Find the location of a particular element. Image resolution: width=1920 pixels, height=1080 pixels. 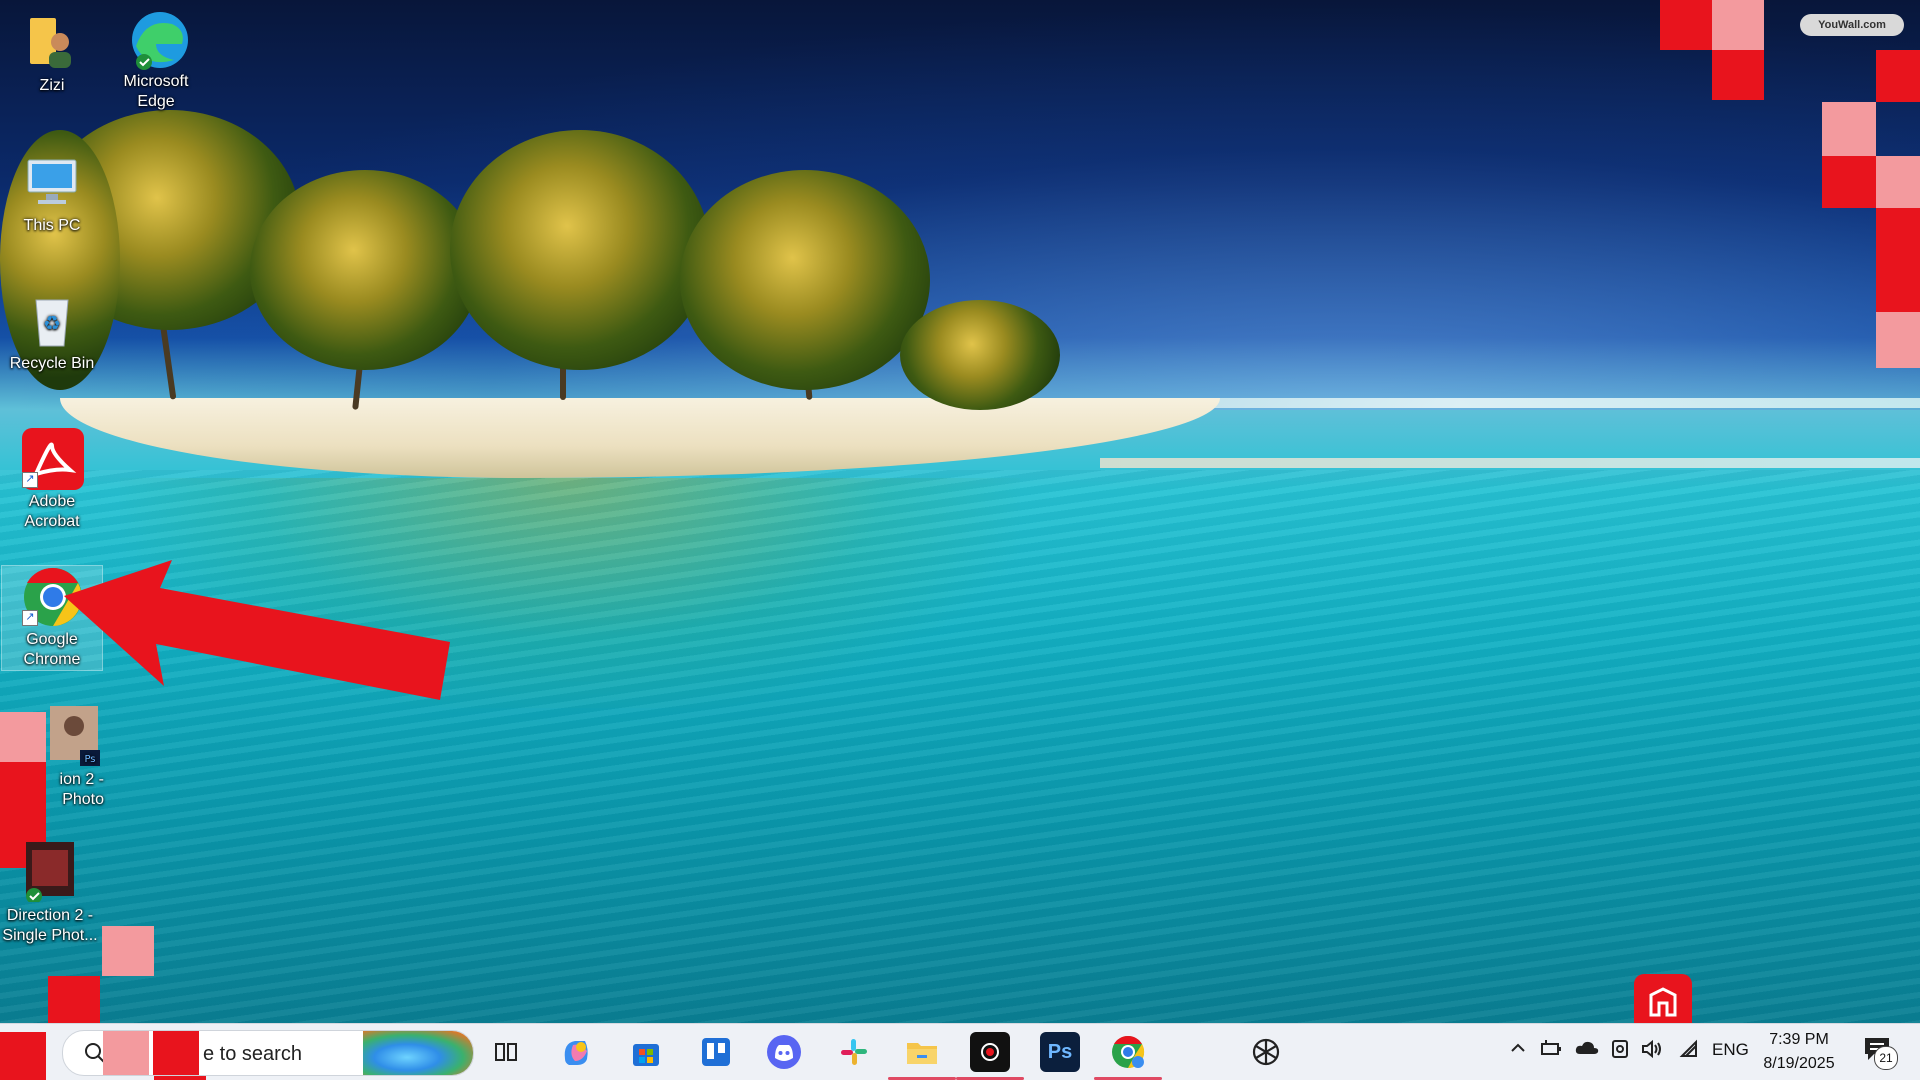

discord-icon is located at coordinates (784, 1052).